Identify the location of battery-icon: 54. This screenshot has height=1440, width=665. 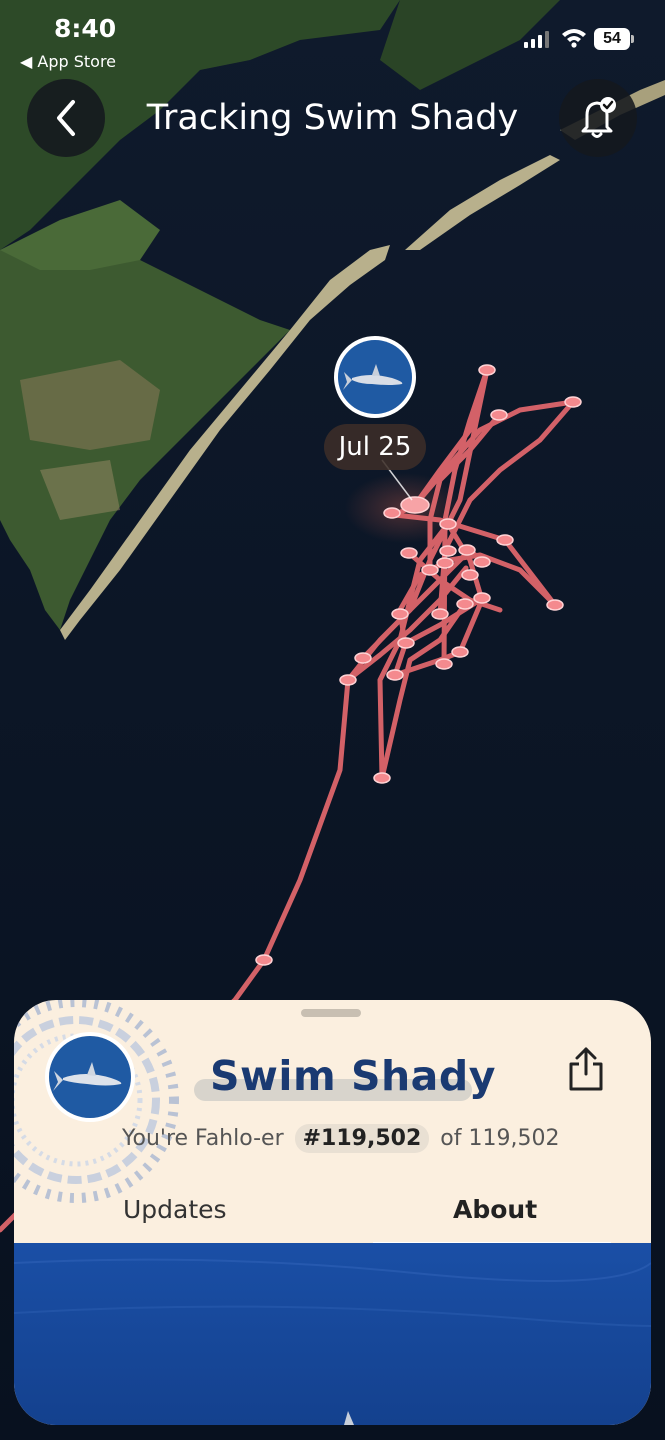
(615, 39).